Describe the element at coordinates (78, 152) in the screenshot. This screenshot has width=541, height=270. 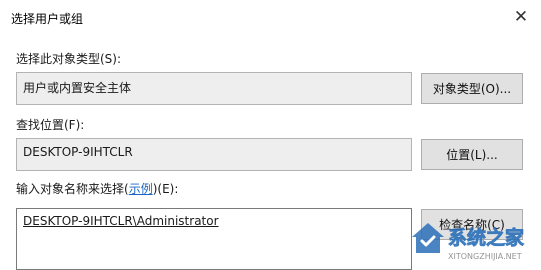
I see `location-value: DESKTOP-9IHTCLR` at that location.